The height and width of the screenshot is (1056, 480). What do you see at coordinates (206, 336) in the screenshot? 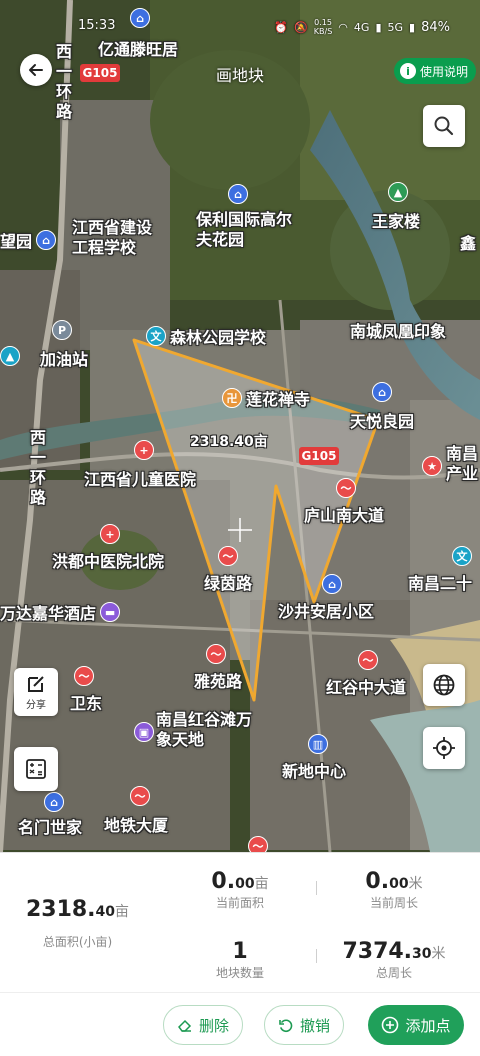
I see `poi-senlin: 文森林公园学校` at bounding box center [206, 336].